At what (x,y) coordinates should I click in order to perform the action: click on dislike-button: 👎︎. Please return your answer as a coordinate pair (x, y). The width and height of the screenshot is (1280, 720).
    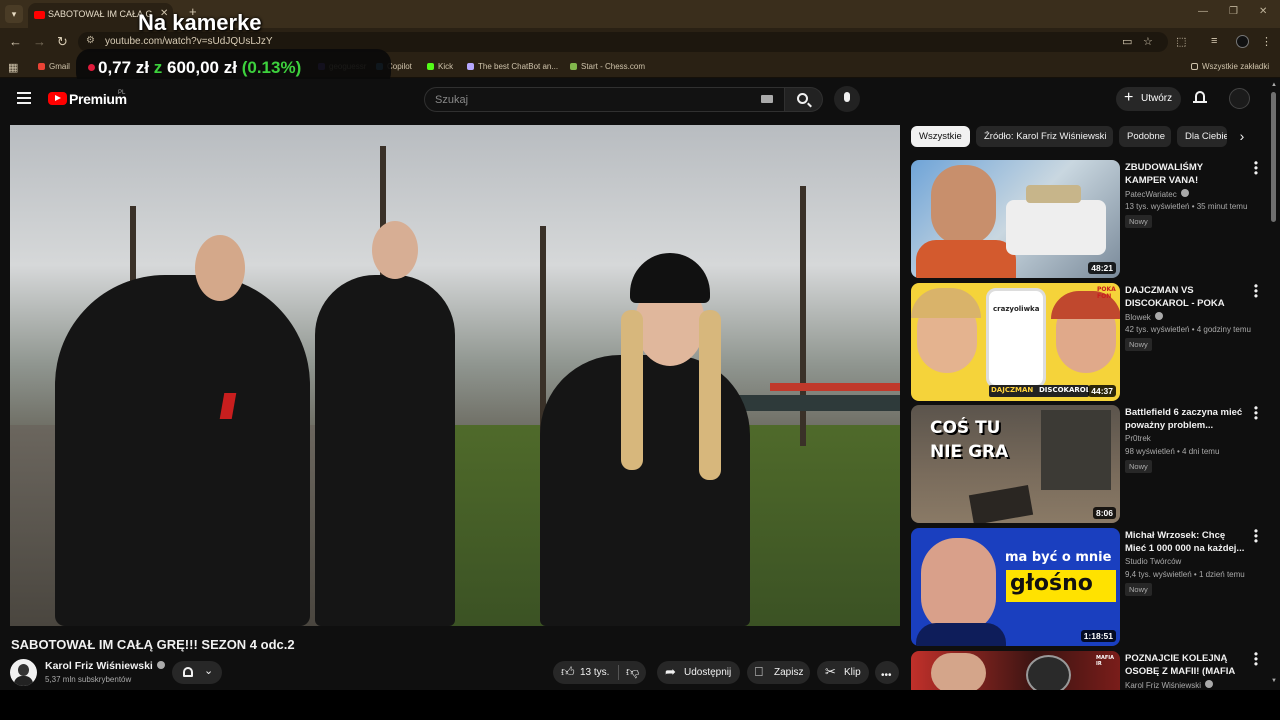
    Looking at the image, I should click on (632, 672).